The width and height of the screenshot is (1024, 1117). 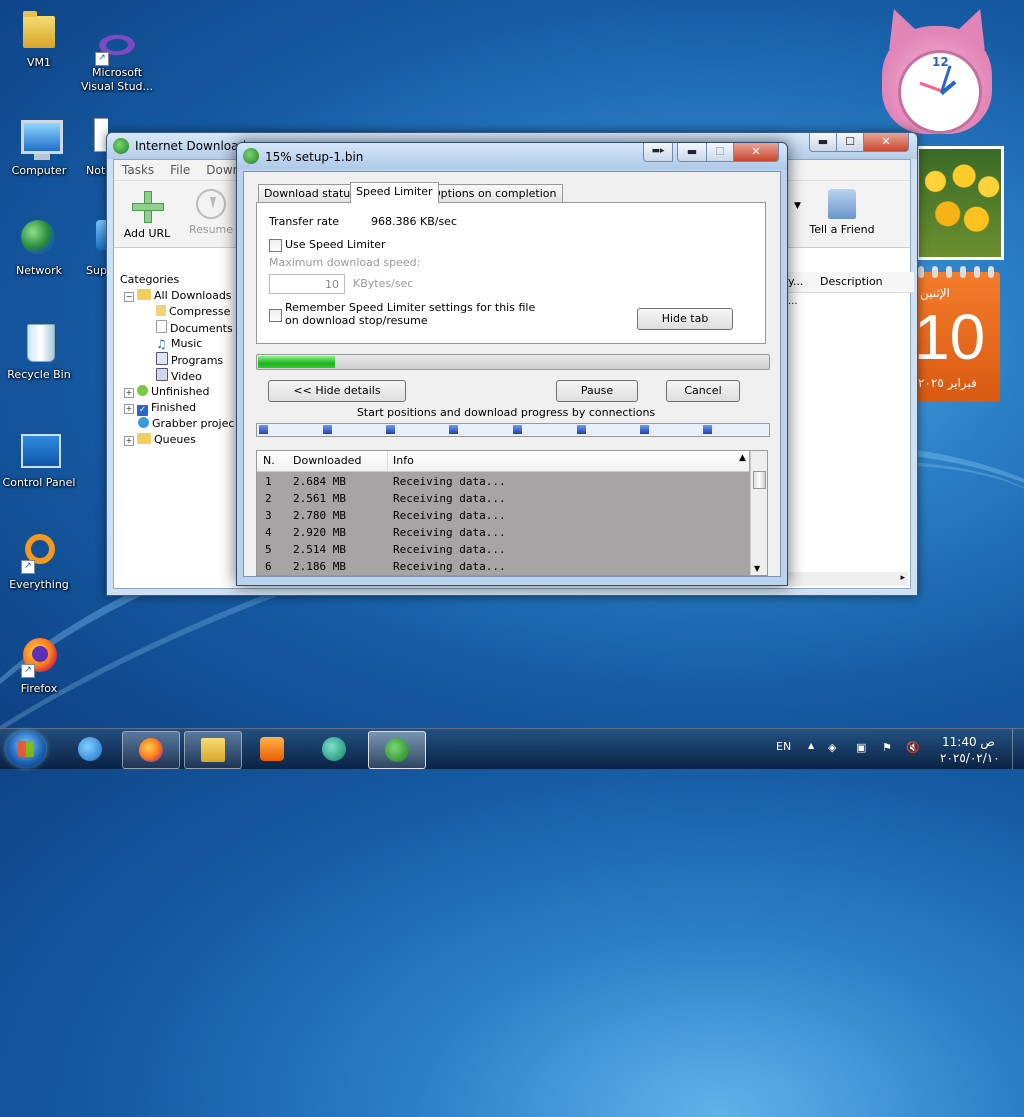 I want to click on slideshow-gadget, so click(x=960, y=203).